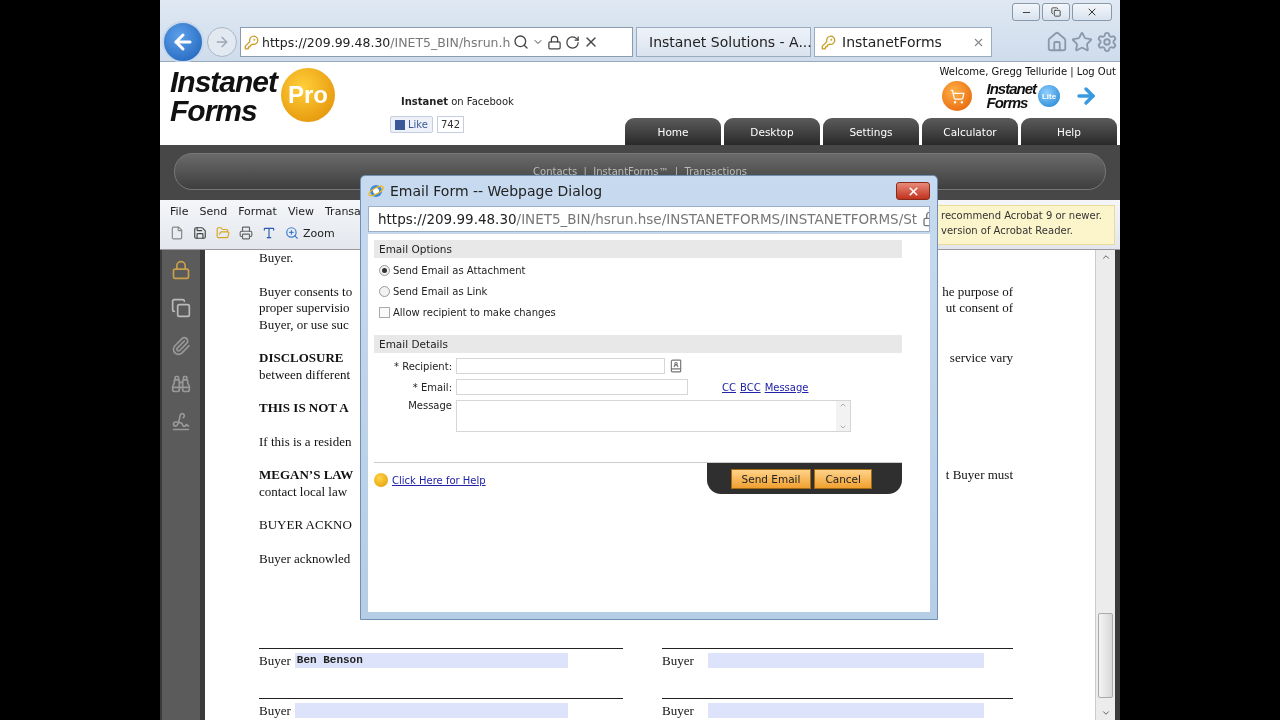 This screenshot has width=1280, height=720. What do you see at coordinates (305, 525) in the screenshot?
I see `document-text: BUYER ACKNO` at bounding box center [305, 525].